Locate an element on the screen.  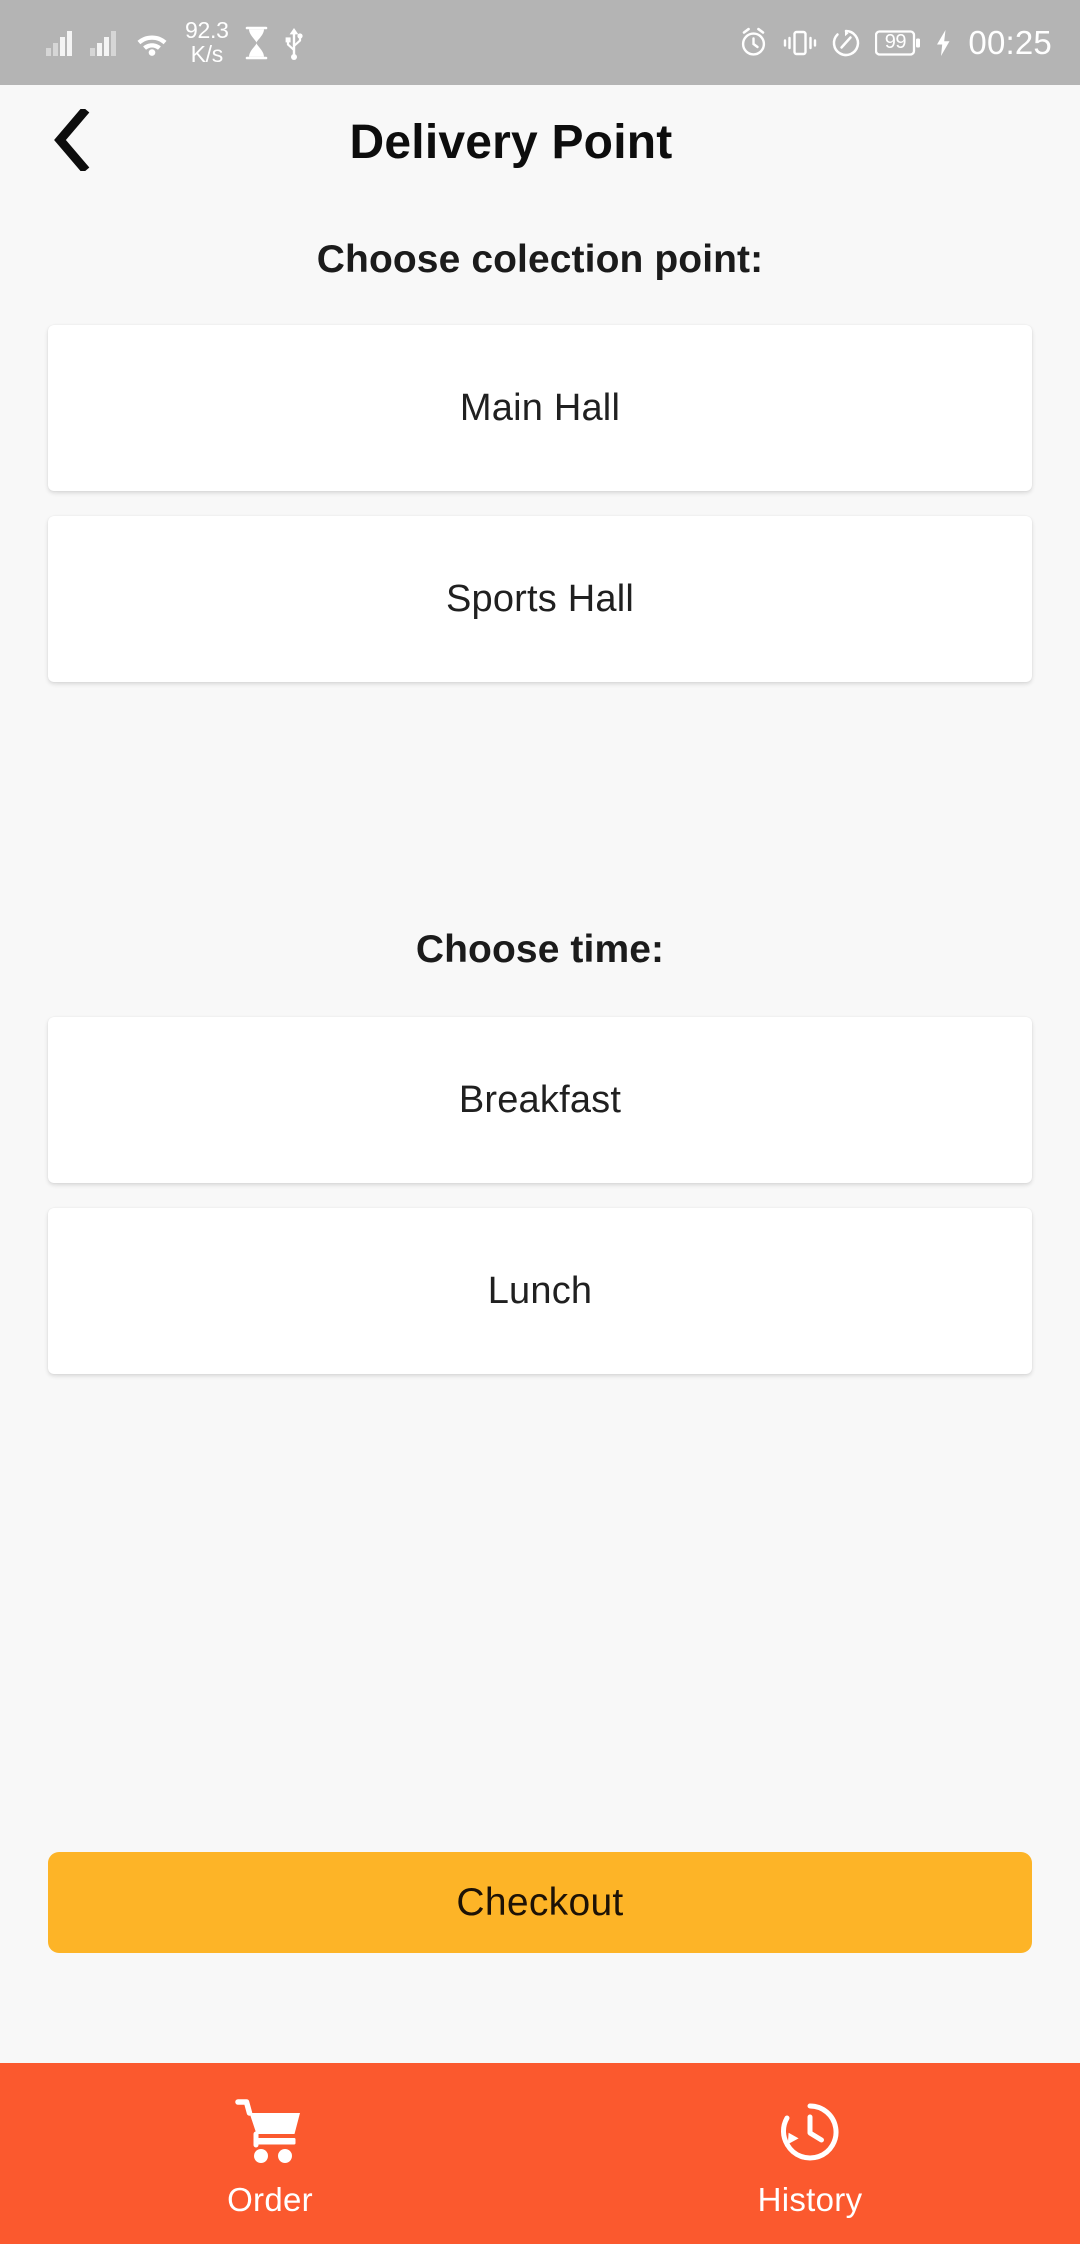
page-title: Delivery Point is located at coordinates (511, 142).